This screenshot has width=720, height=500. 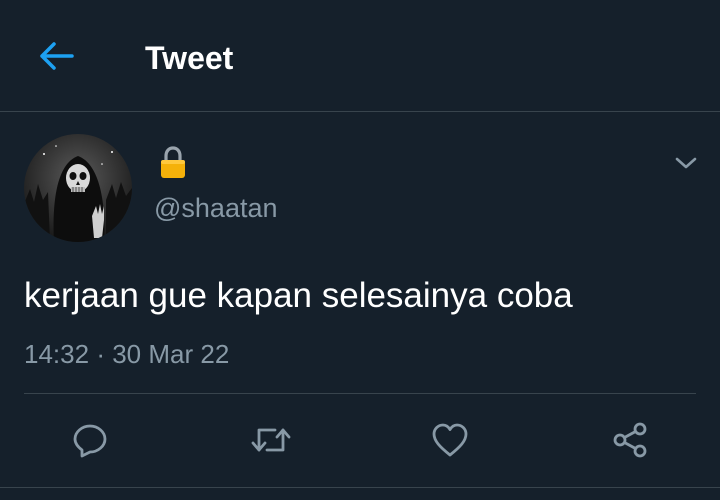 I want to click on tweet-timestamp: 14:32 · 30 Mar 22, so click(x=126, y=354).